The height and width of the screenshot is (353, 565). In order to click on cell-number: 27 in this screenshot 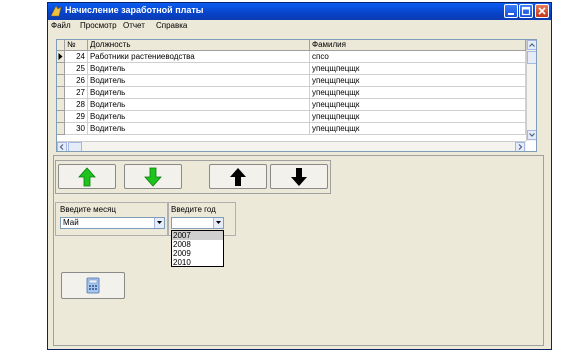, I will do `click(76, 93)`.